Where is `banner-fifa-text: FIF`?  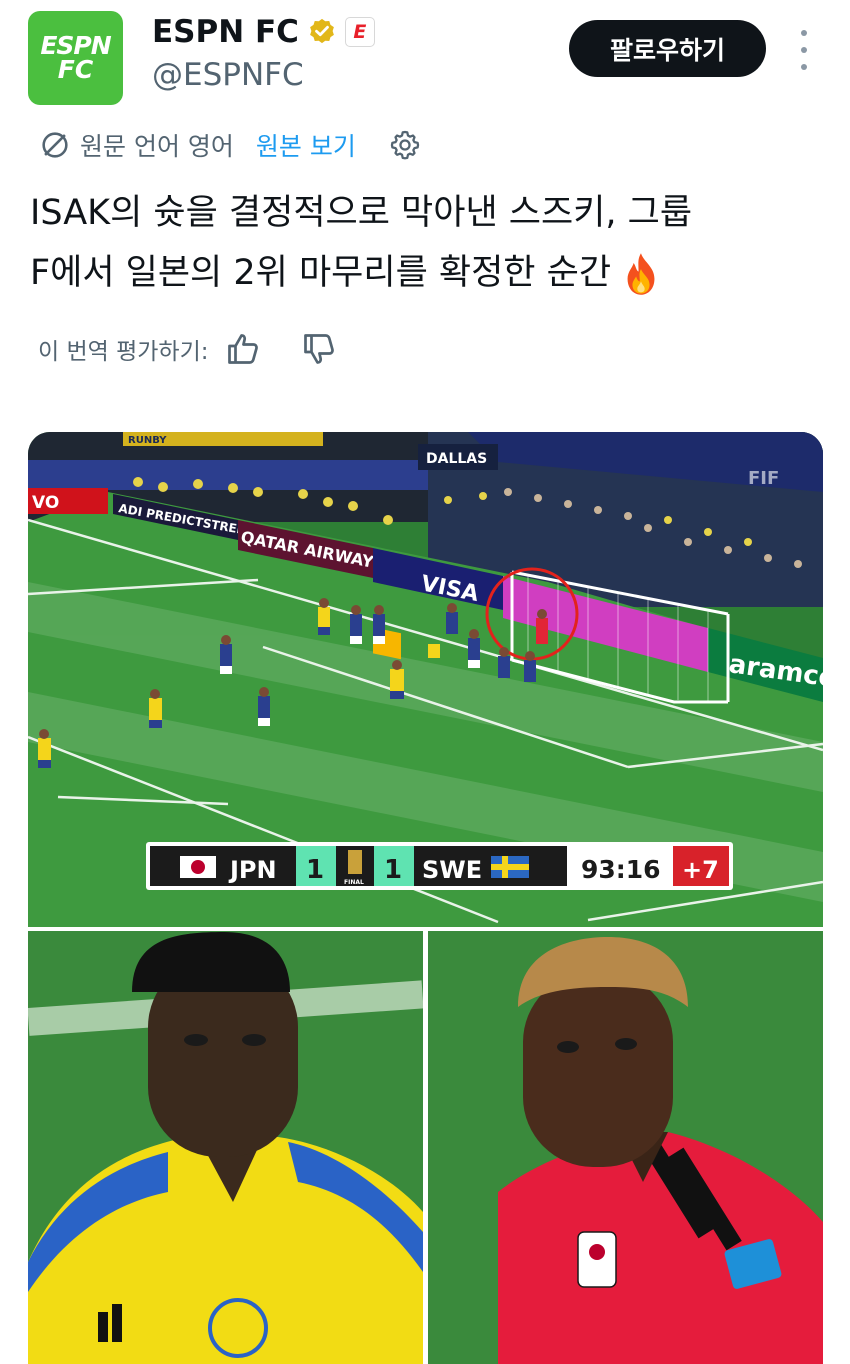 banner-fifa-text: FIF is located at coordinates (763, 478).